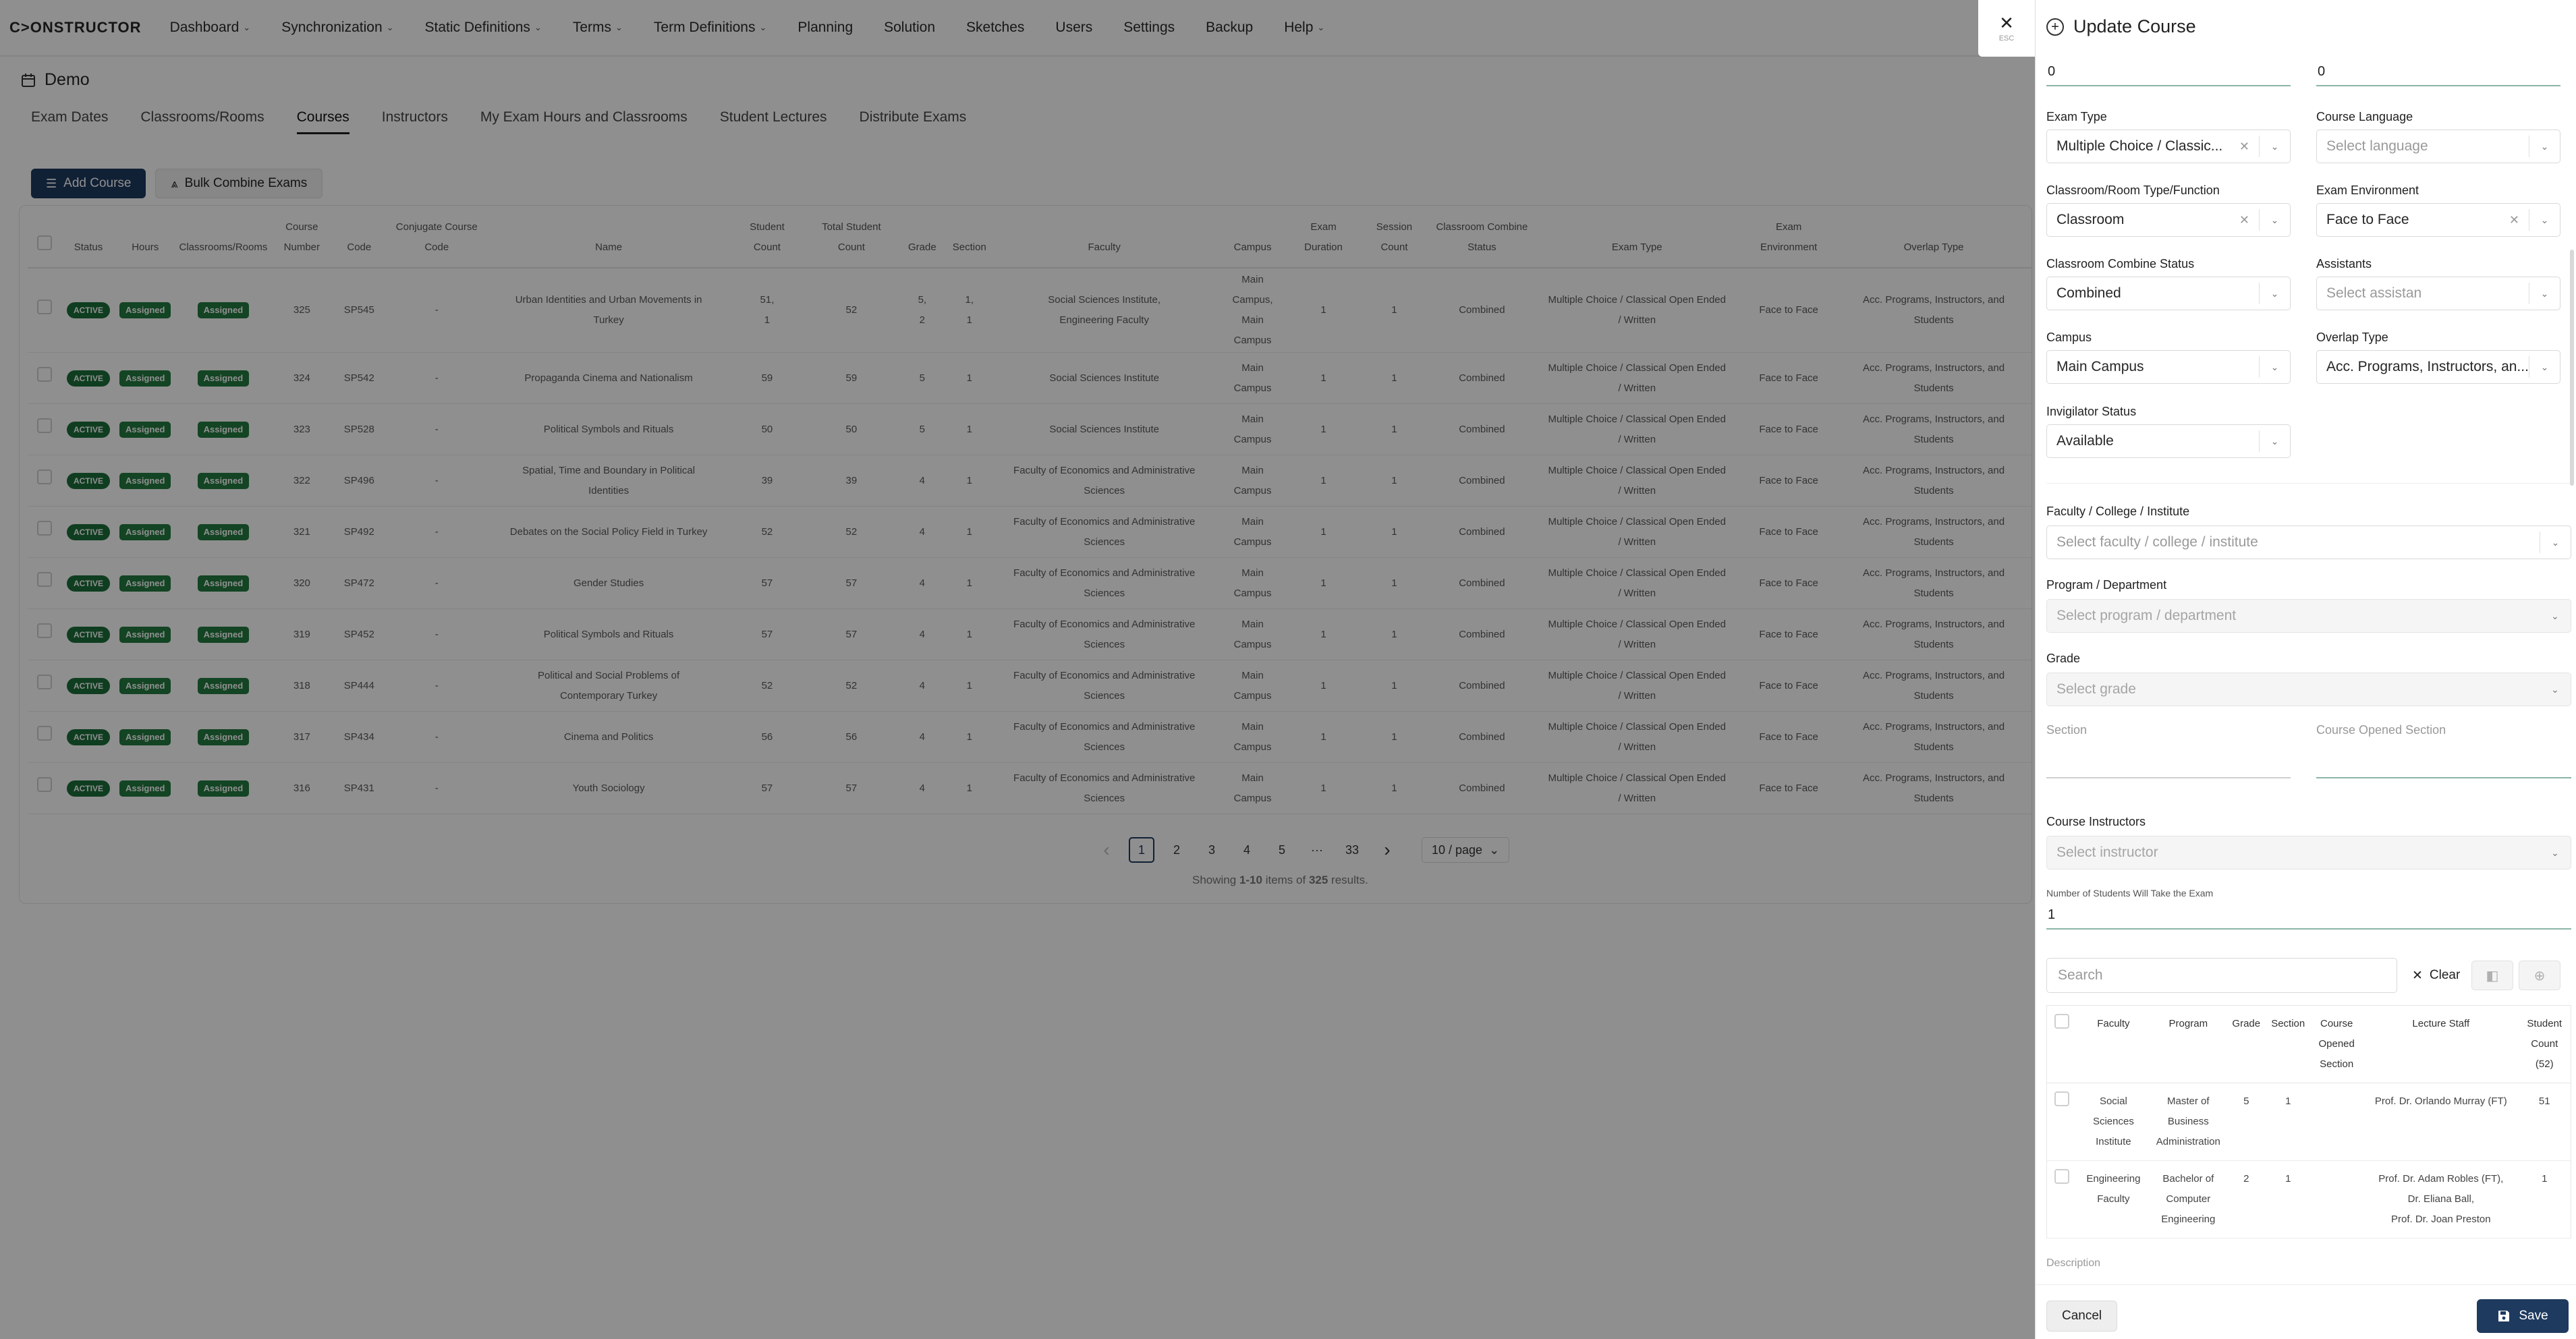 This screenshot has height=1339, width=2576. Describe the element at coordinates (2006, 28) in the screenshot. I see `close-drawer-button: ✕ ESC` at that location.